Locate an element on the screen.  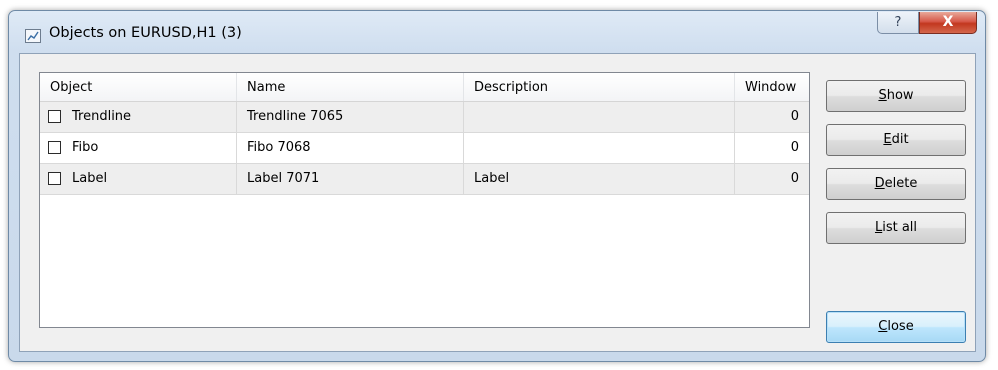
name-cell: Trendline 7065 is located at coordinates (350, 117).